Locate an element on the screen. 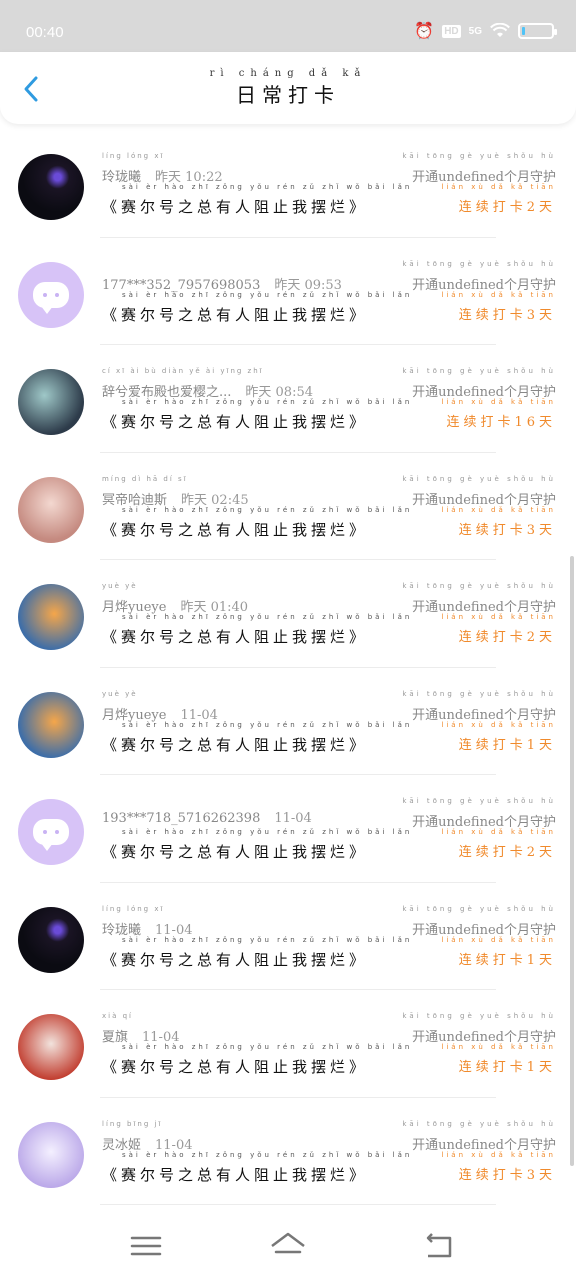 The image size is (576, 1280). status-time: 00:40 is located at coordinates (45, 32).